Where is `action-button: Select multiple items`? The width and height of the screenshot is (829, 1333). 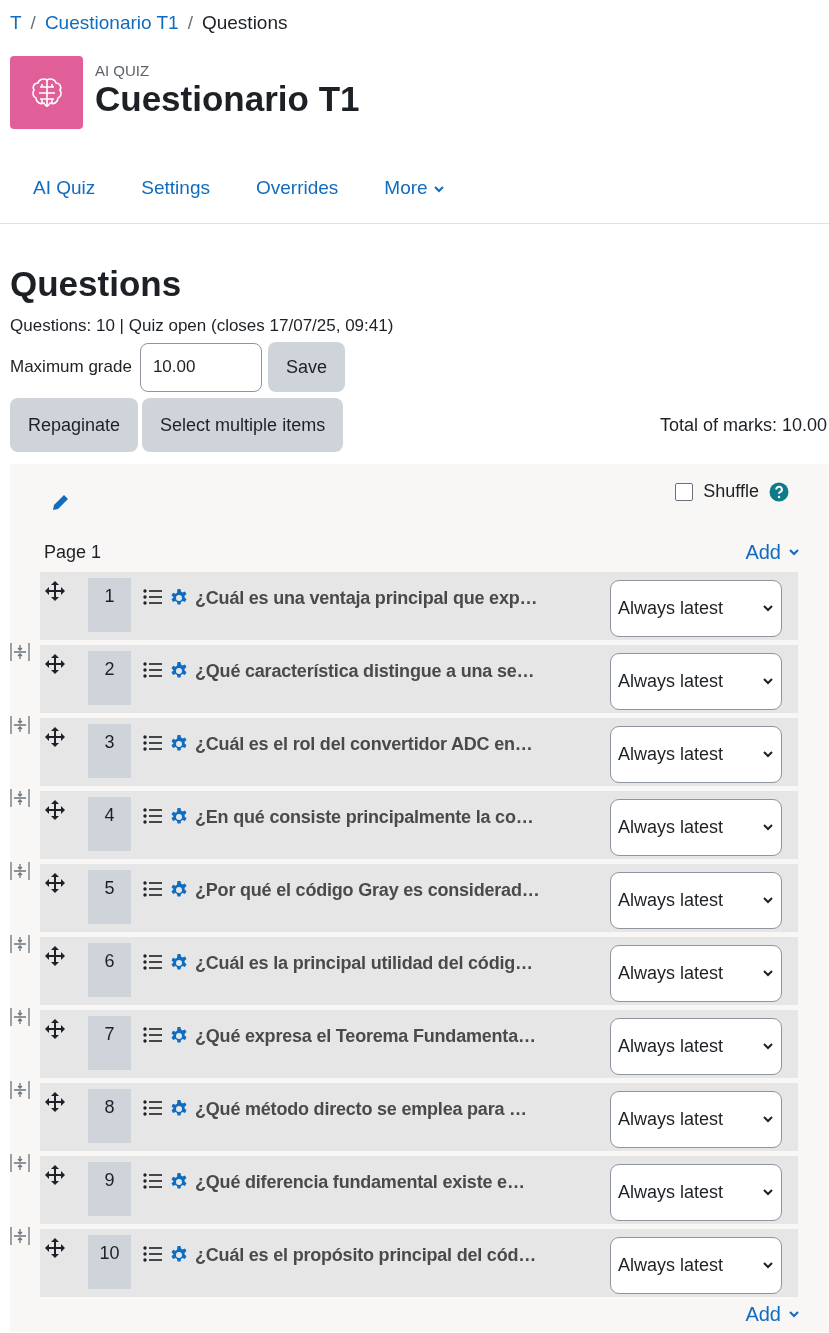 action-button: Select multiple items is located at coordinates (243, 425).